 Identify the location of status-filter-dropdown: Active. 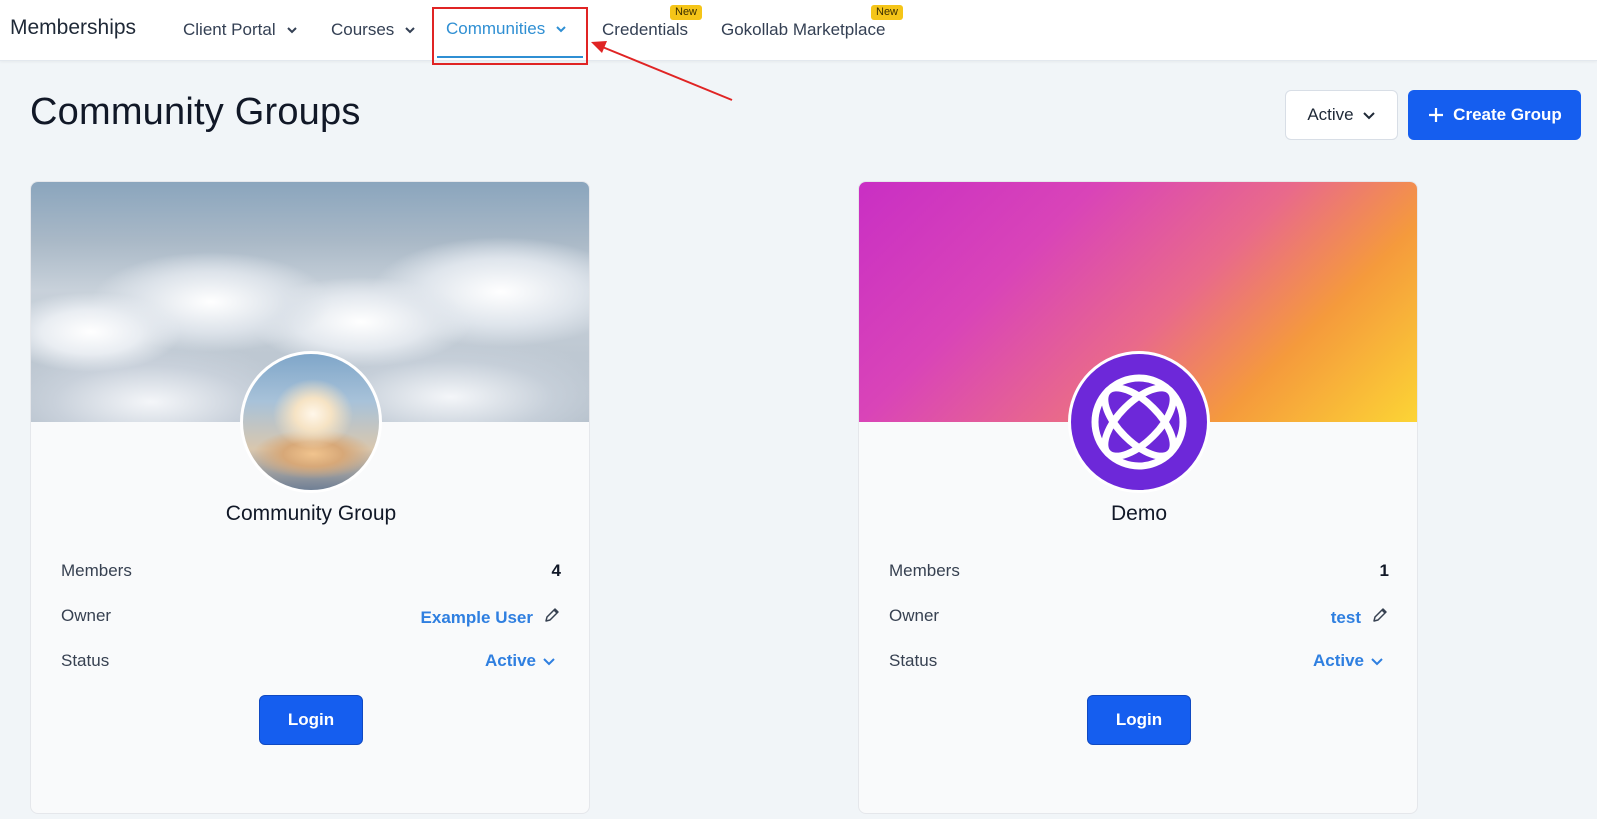
(1341, 115).